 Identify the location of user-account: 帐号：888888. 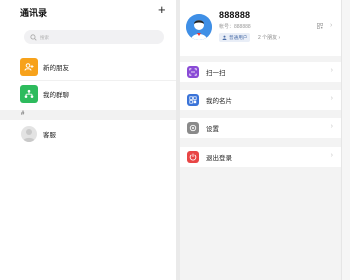
(235, 27).